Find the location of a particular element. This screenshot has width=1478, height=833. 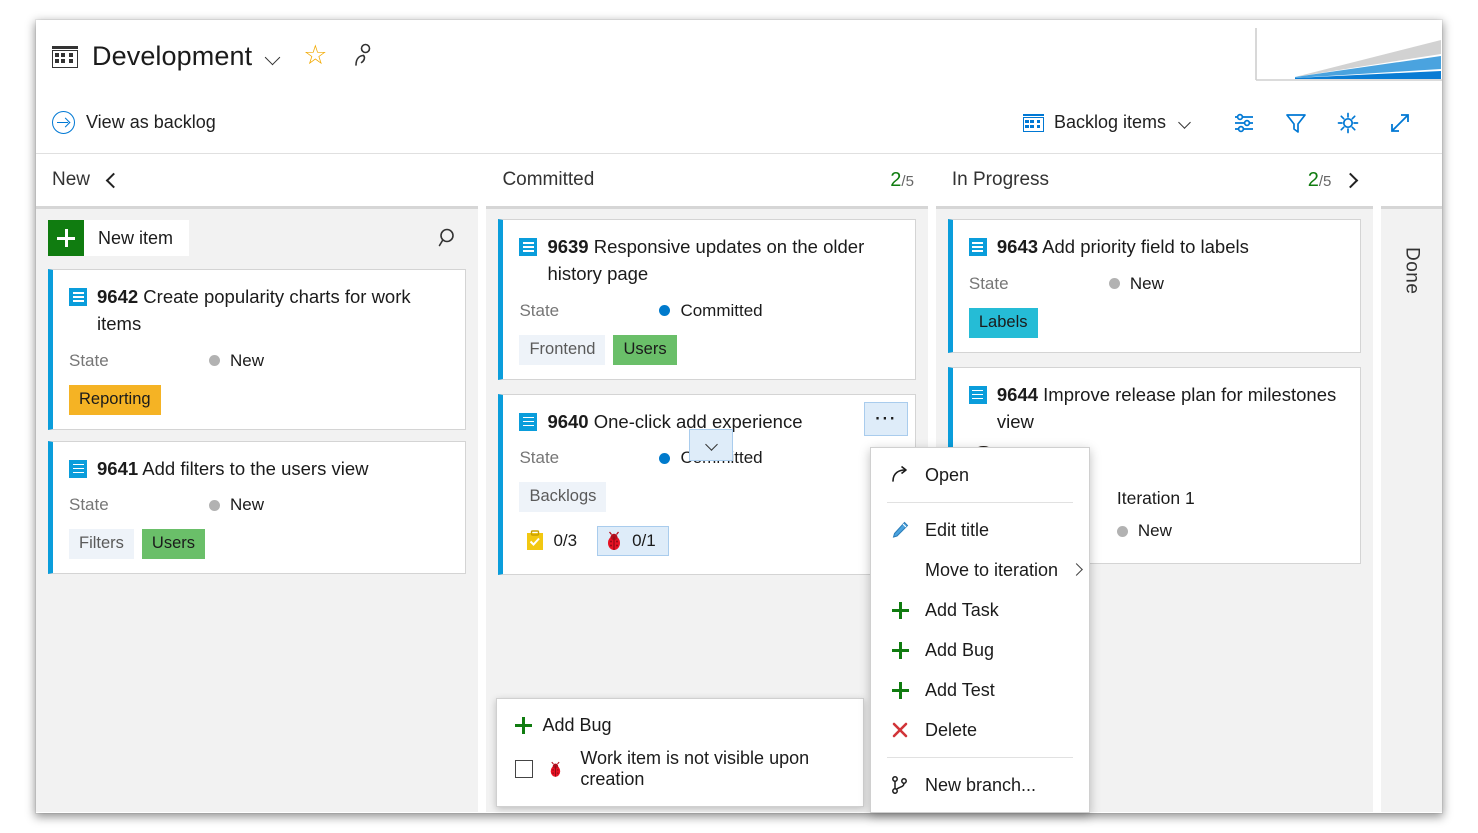

card-id: 9639 is located at coordinates (568, 246).